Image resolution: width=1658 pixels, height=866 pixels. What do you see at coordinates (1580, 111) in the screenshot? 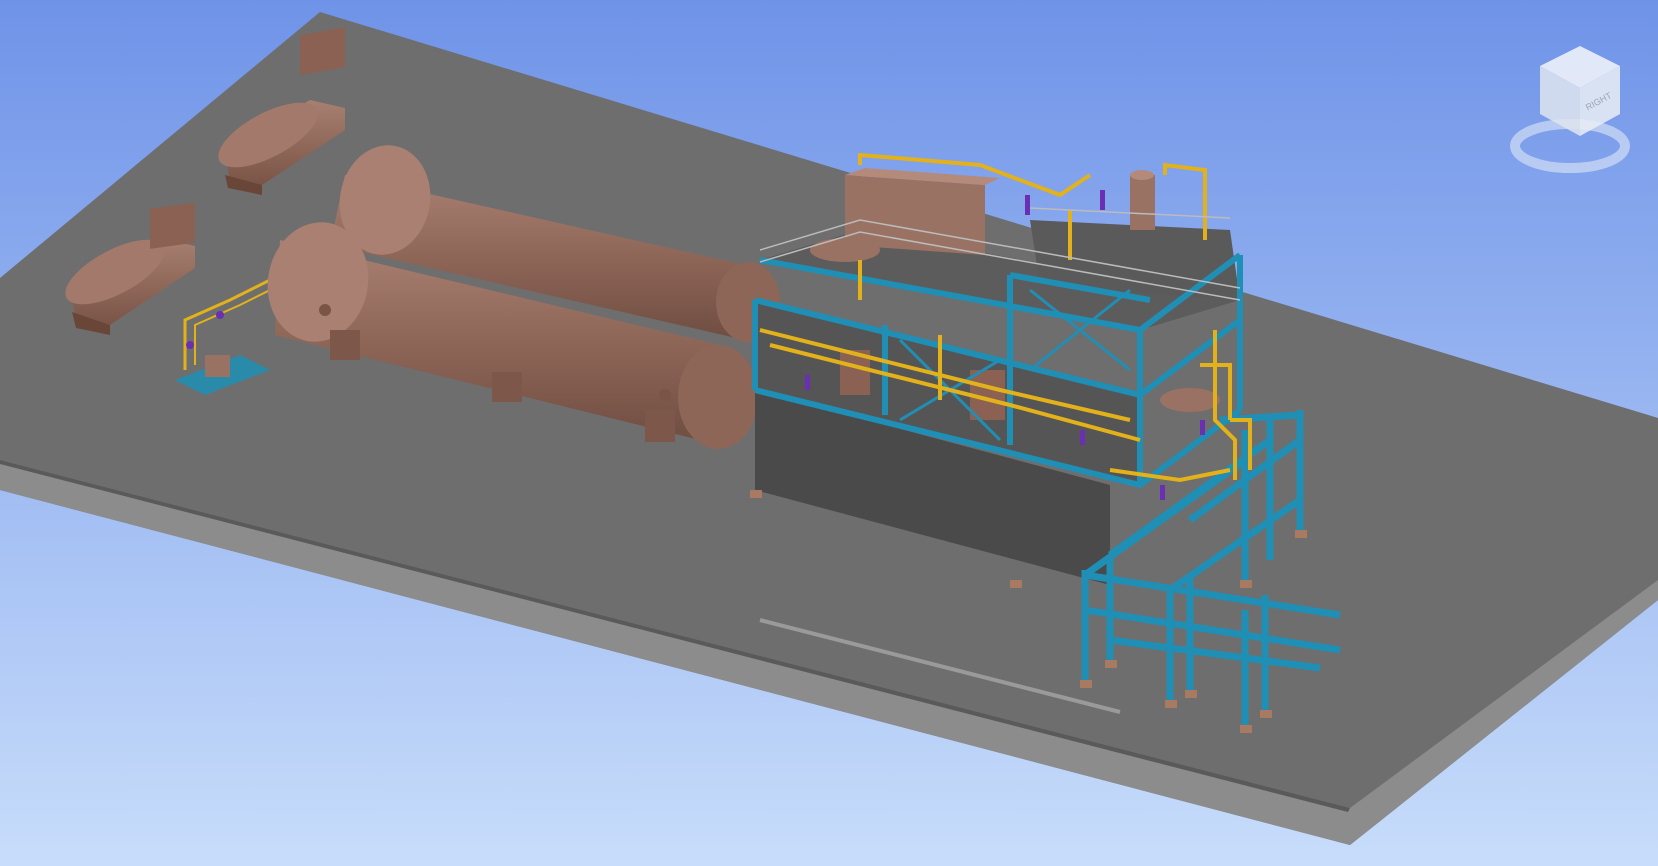
I see `viewcube-icon: RIGHT` at bounding box center [1580, 111].